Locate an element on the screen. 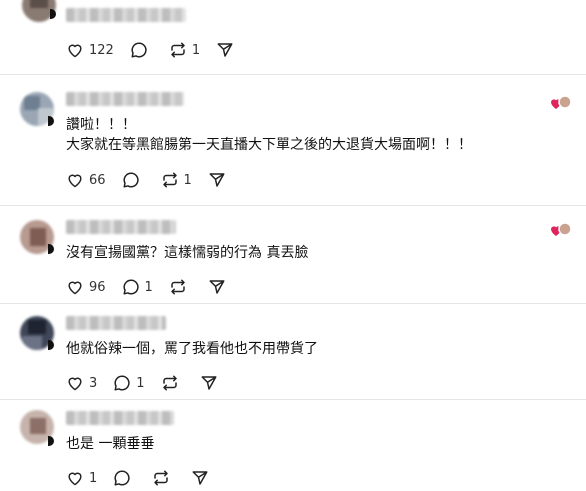 The image size is (586, 491). like-count: 66 is located at coordinates (97, 180).